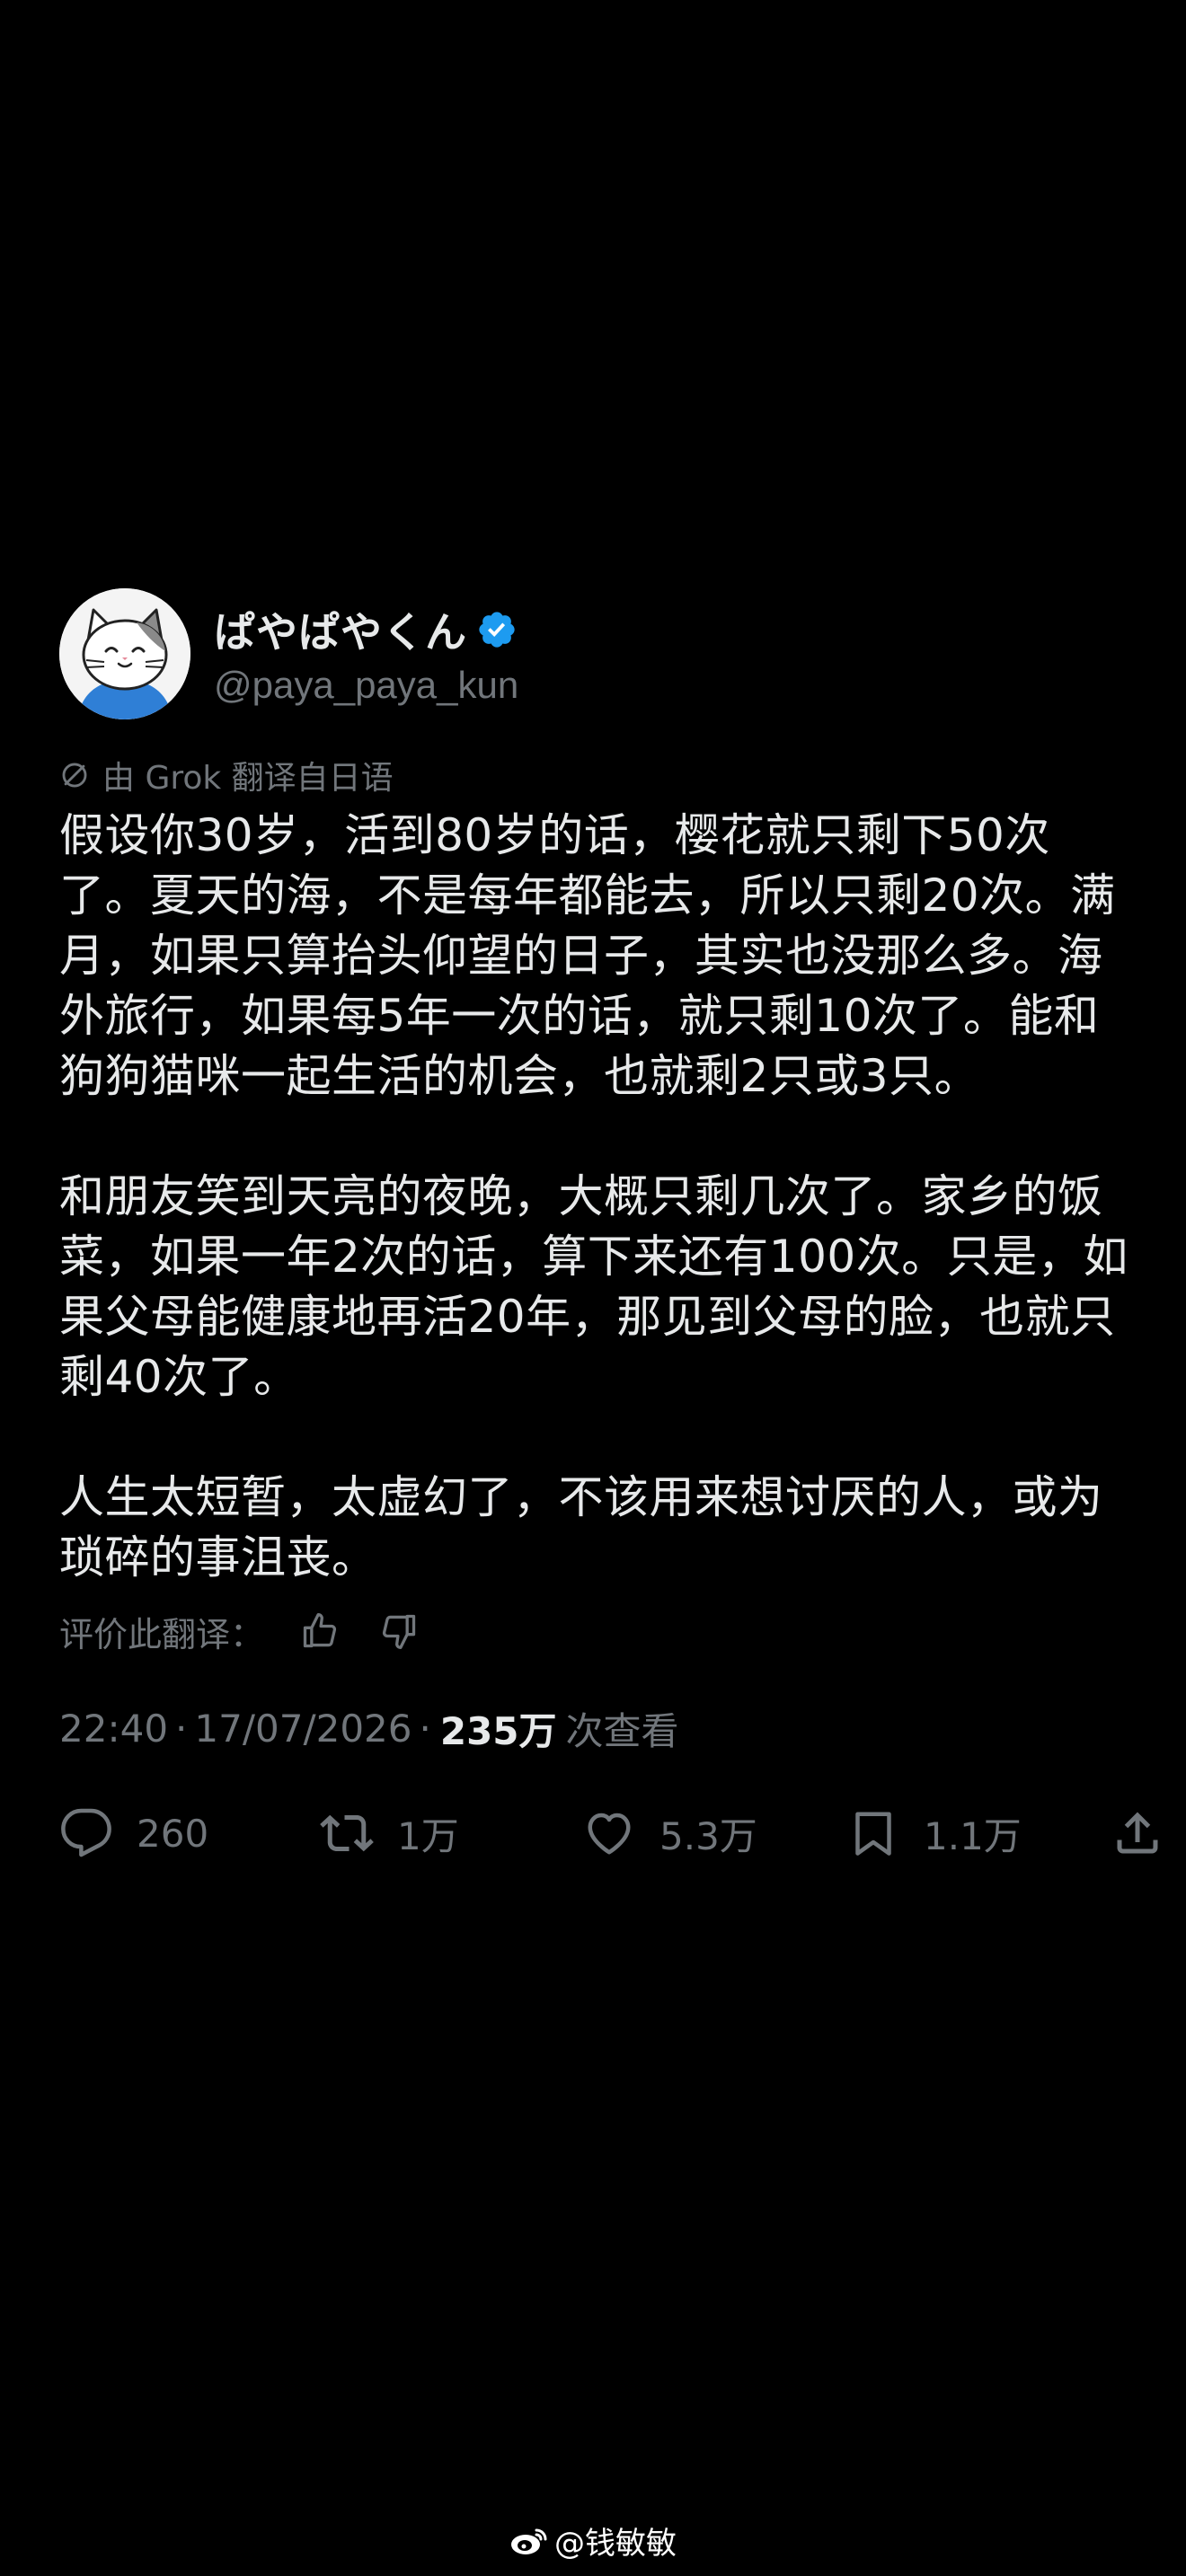 Image resolution: width=1186 pixels, height=2576 pixels. What do you see at coordinates (162, 1634) in the screenshot?
I see `rate-translation-label: 评价此翻译：` at bounding box center [162, 1634].